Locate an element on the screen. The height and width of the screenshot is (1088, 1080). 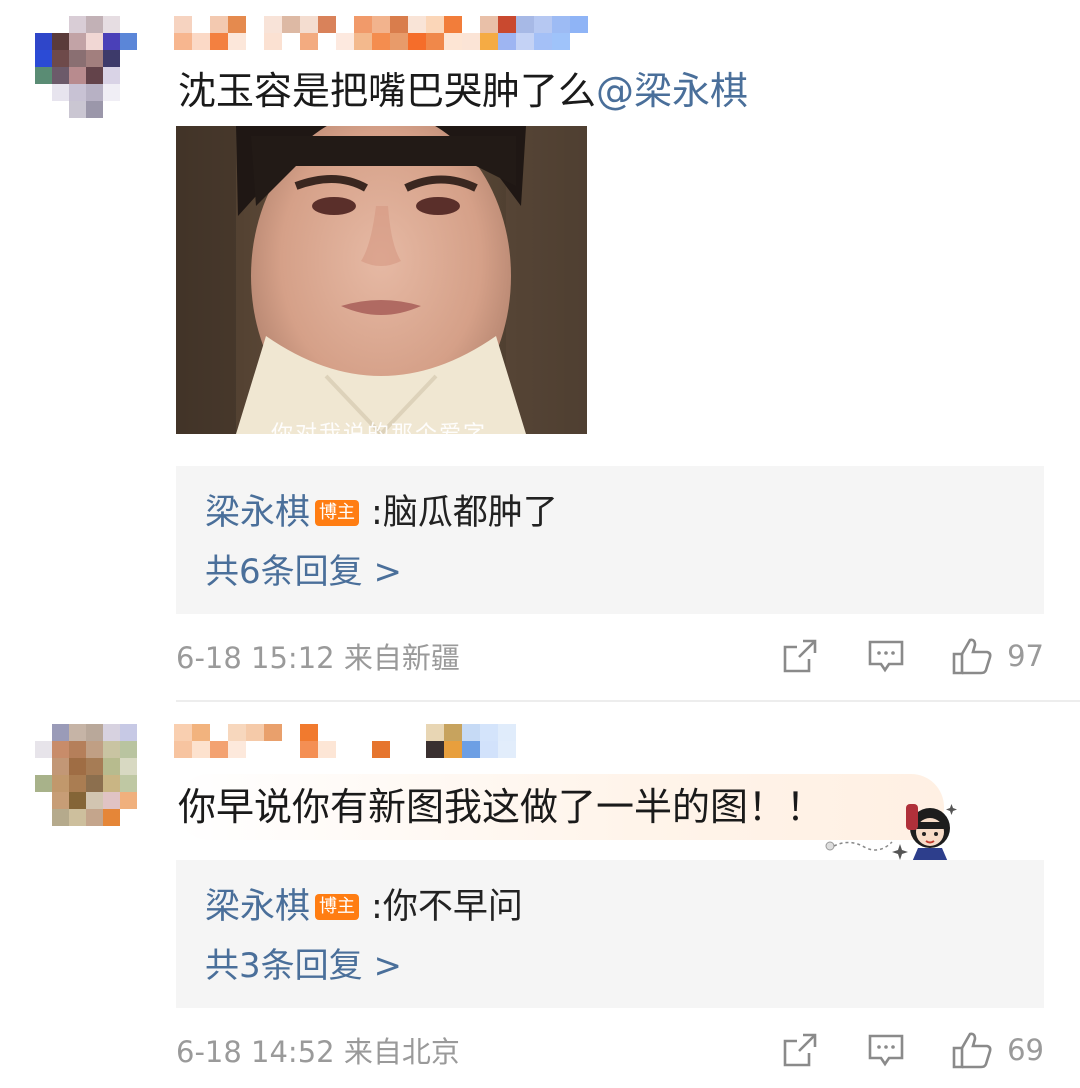
comment-actions: 69 is located at coordinates (892, 1050).